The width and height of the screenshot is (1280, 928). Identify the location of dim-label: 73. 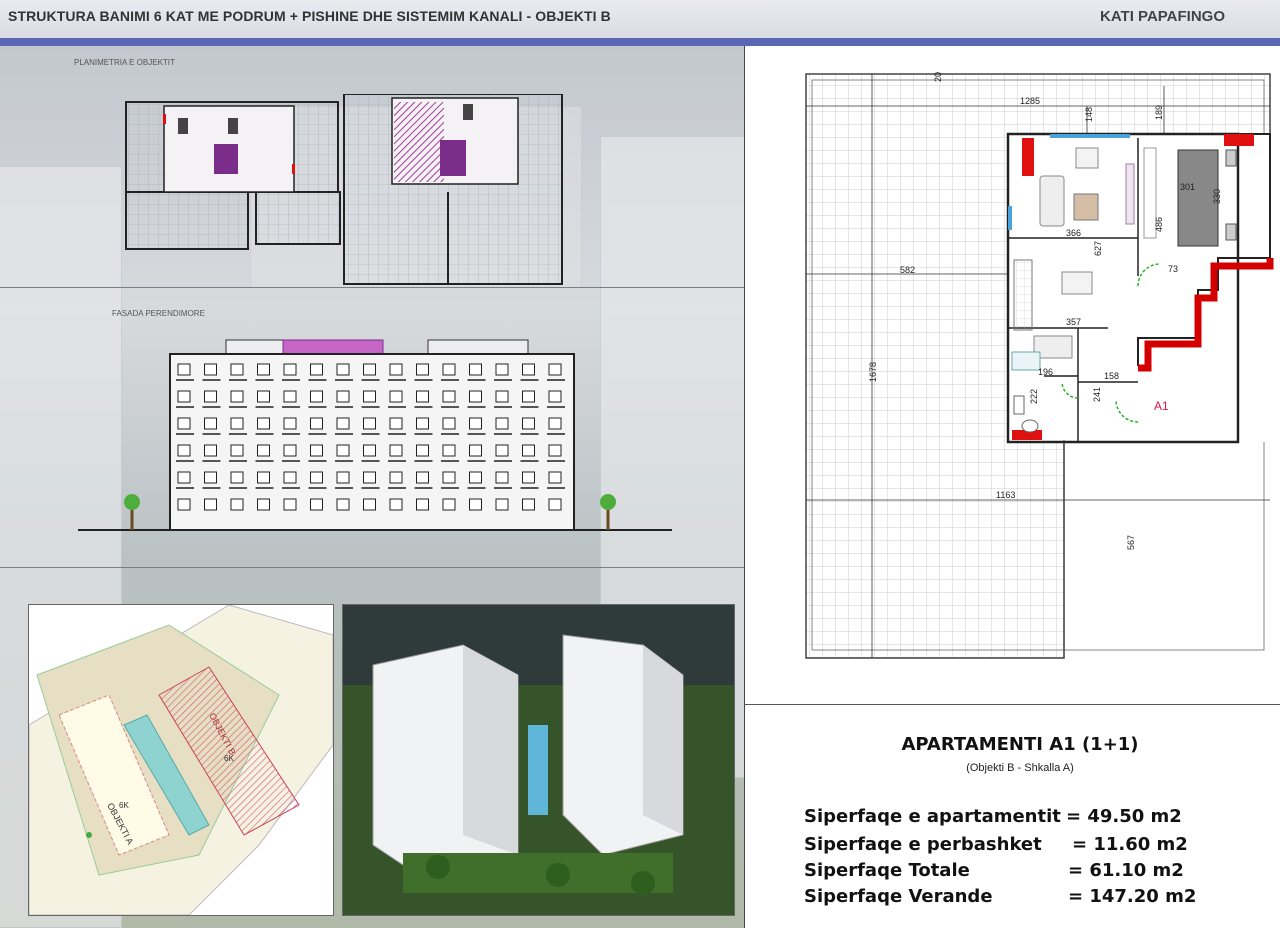
(1173, 269).